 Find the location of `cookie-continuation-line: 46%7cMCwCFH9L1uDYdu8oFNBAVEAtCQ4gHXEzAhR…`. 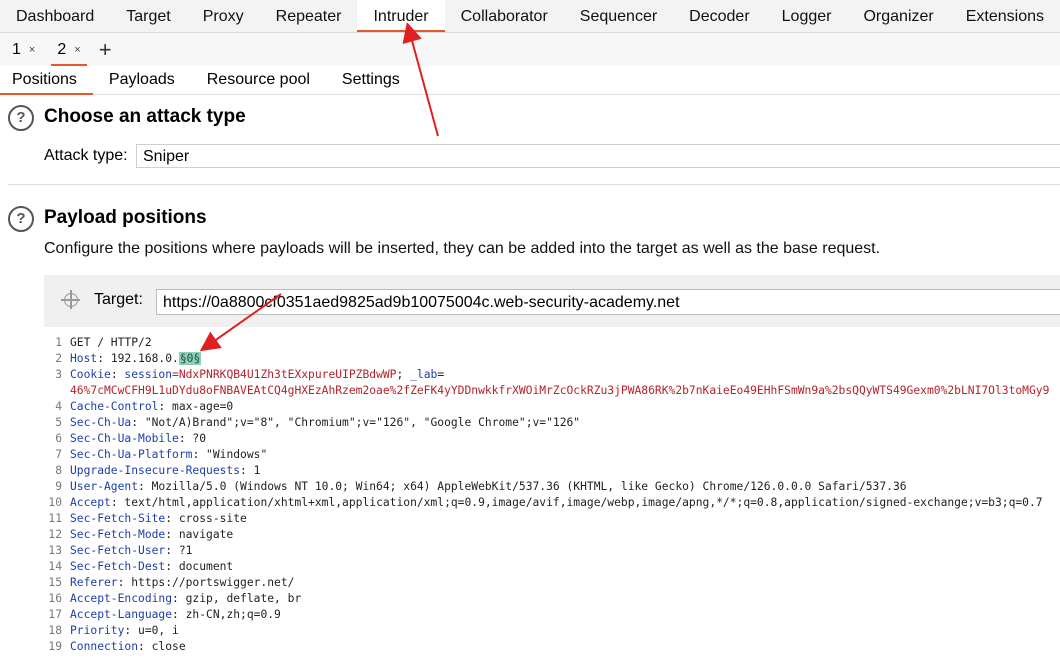

cookie-continuation-line: 46%7cMCwCFH9L1uDYdu8oFNBAVEAtCQ4gHXEzAhR… is located at coordinates (552, 391).